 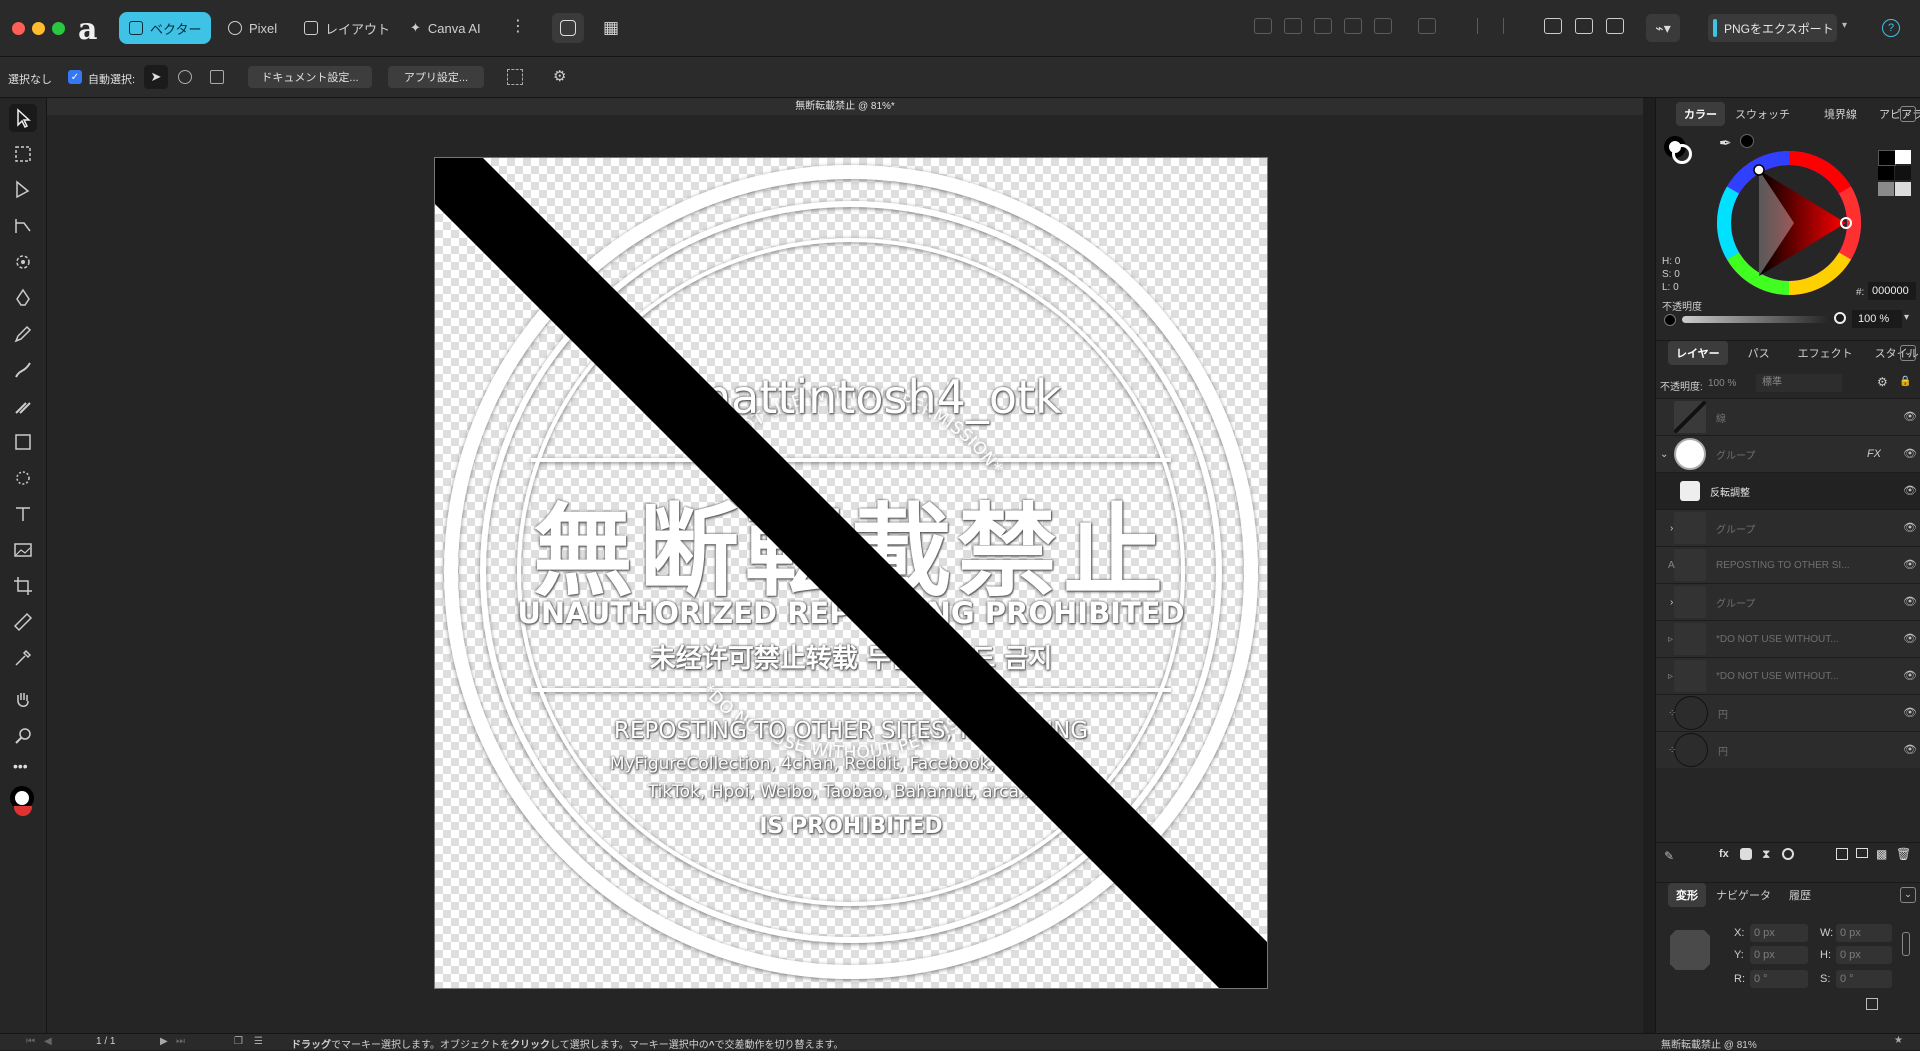 What do you see at coordinates (1663, 28) in the screenshot?
I see `snapping-dropdown-icon: ⌁▾` at bounding box center [1663, 28].